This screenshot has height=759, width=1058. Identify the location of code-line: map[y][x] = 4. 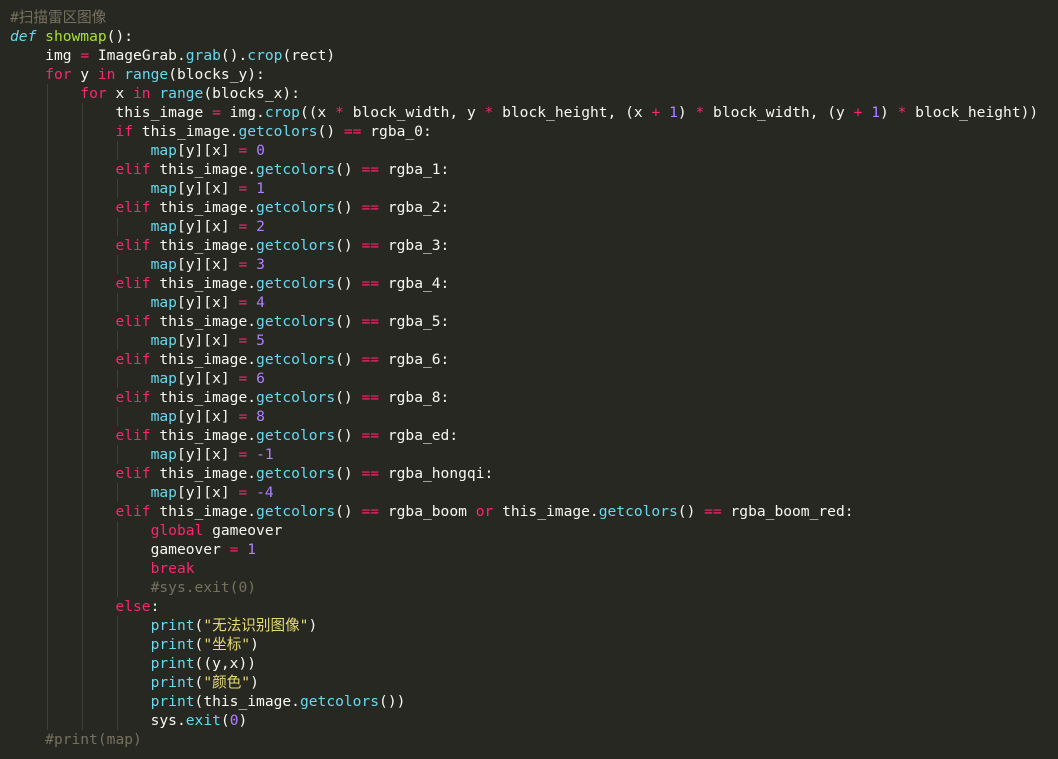
(524, 302).